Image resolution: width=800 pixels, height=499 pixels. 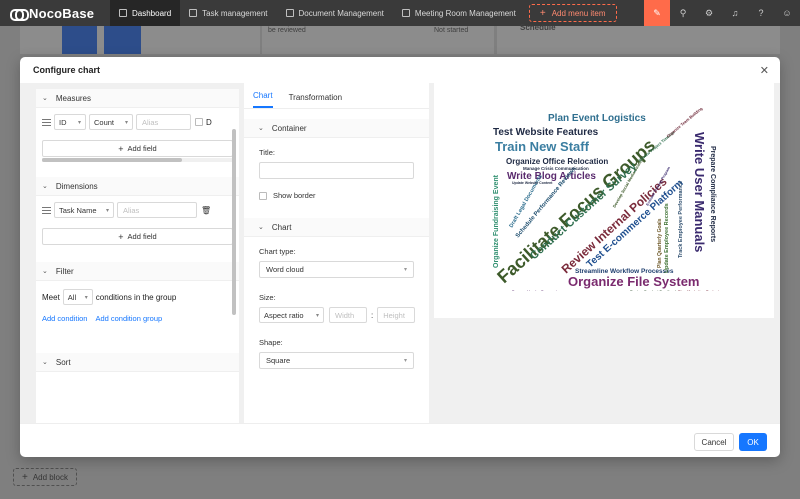 I want to click on size-label: Size:, so click(x=267, y=297).